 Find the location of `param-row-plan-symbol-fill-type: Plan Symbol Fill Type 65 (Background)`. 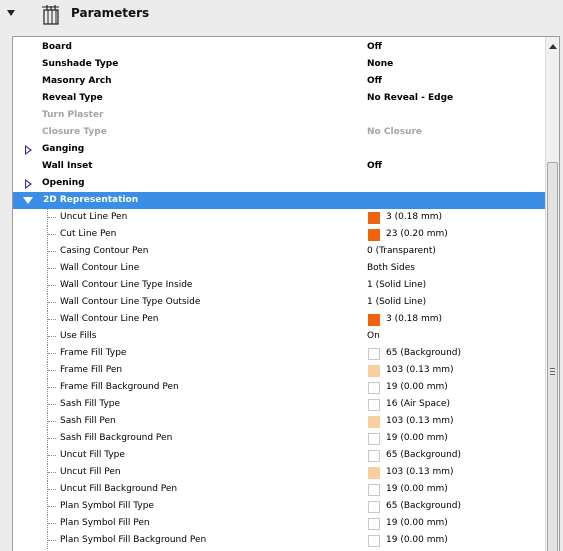

param-row-plan-symbol-fill-type: Plan Symbol Fill Type 65 (Background) is located at coordinates (280, 506).